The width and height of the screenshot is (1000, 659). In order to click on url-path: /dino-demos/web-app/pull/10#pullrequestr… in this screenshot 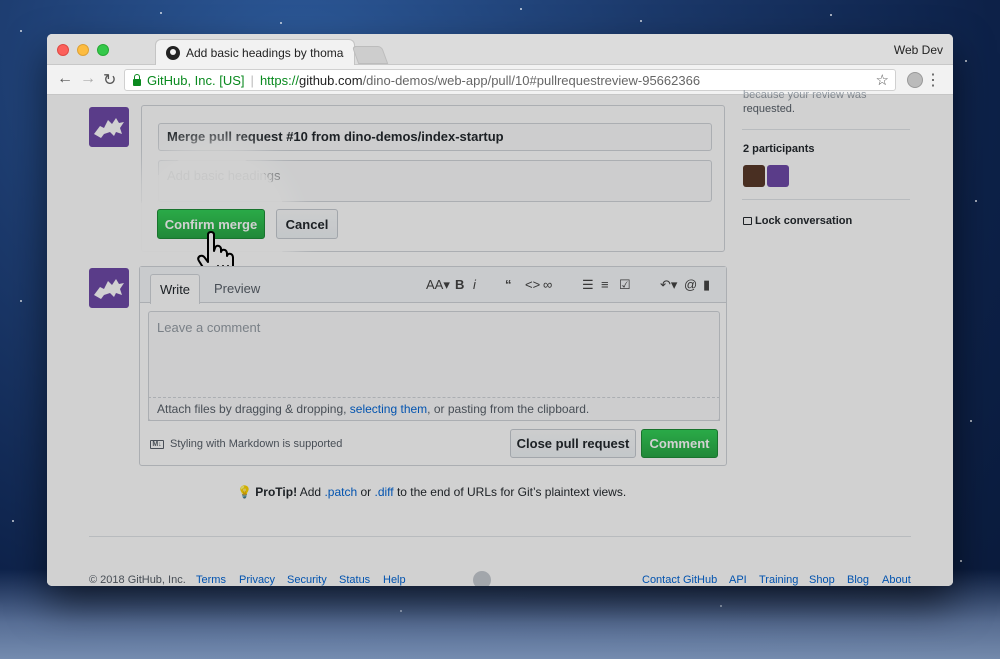, I will do `click(531, 80)`.